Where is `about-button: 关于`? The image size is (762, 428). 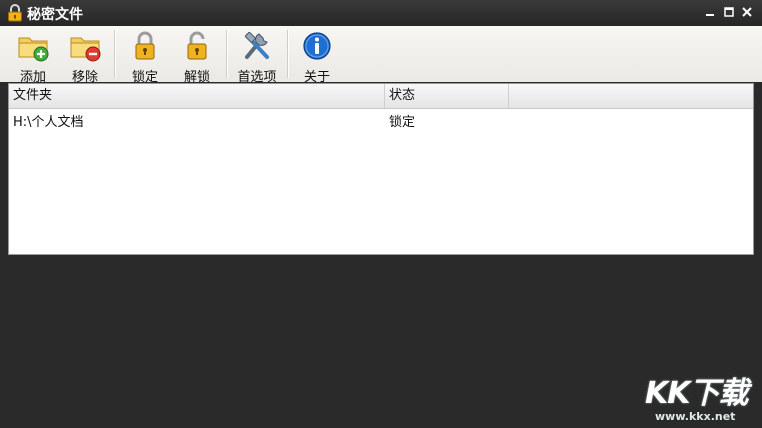 about-button: 关于 is located at coordinates (317, 56).